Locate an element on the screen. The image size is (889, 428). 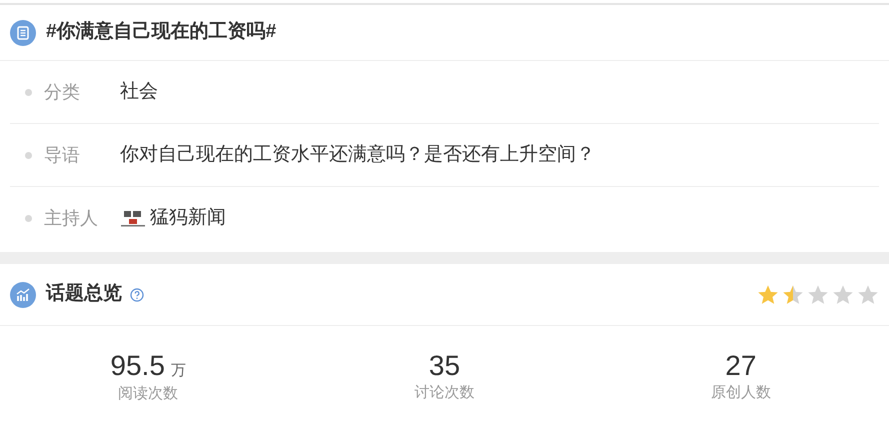
chart-icon is located at coordinates (23, 295).